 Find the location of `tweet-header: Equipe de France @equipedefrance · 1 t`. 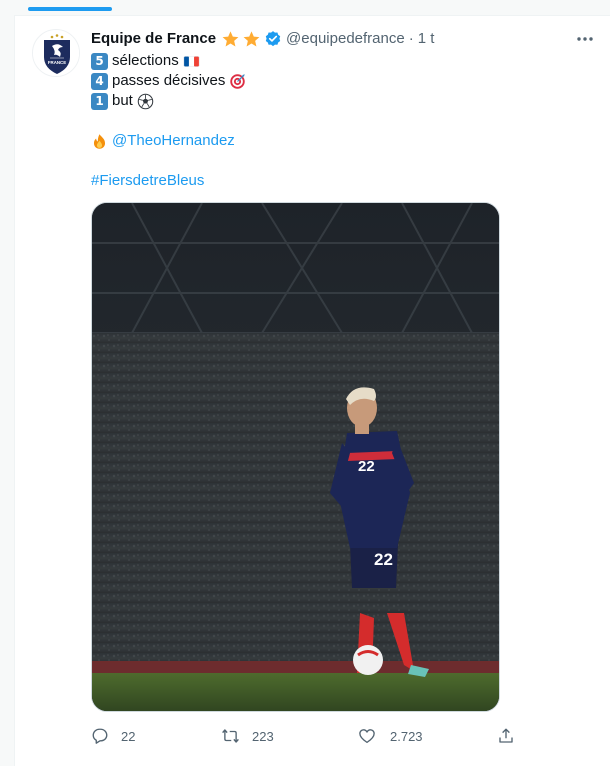

tweet-header: Equipe de France @equipedefrance · 1 t is located at coordinates (262, 39).